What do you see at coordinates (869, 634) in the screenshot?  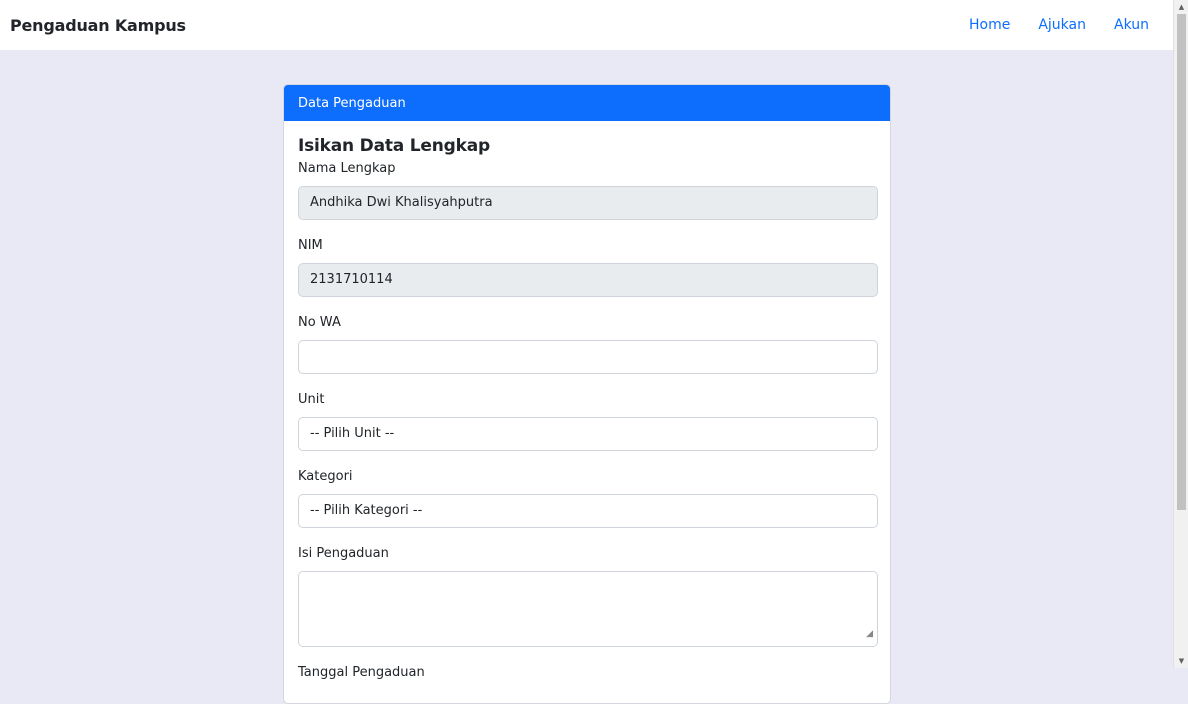 I see `resize-grip-icon: ◢` at bounding box center [869, 634].